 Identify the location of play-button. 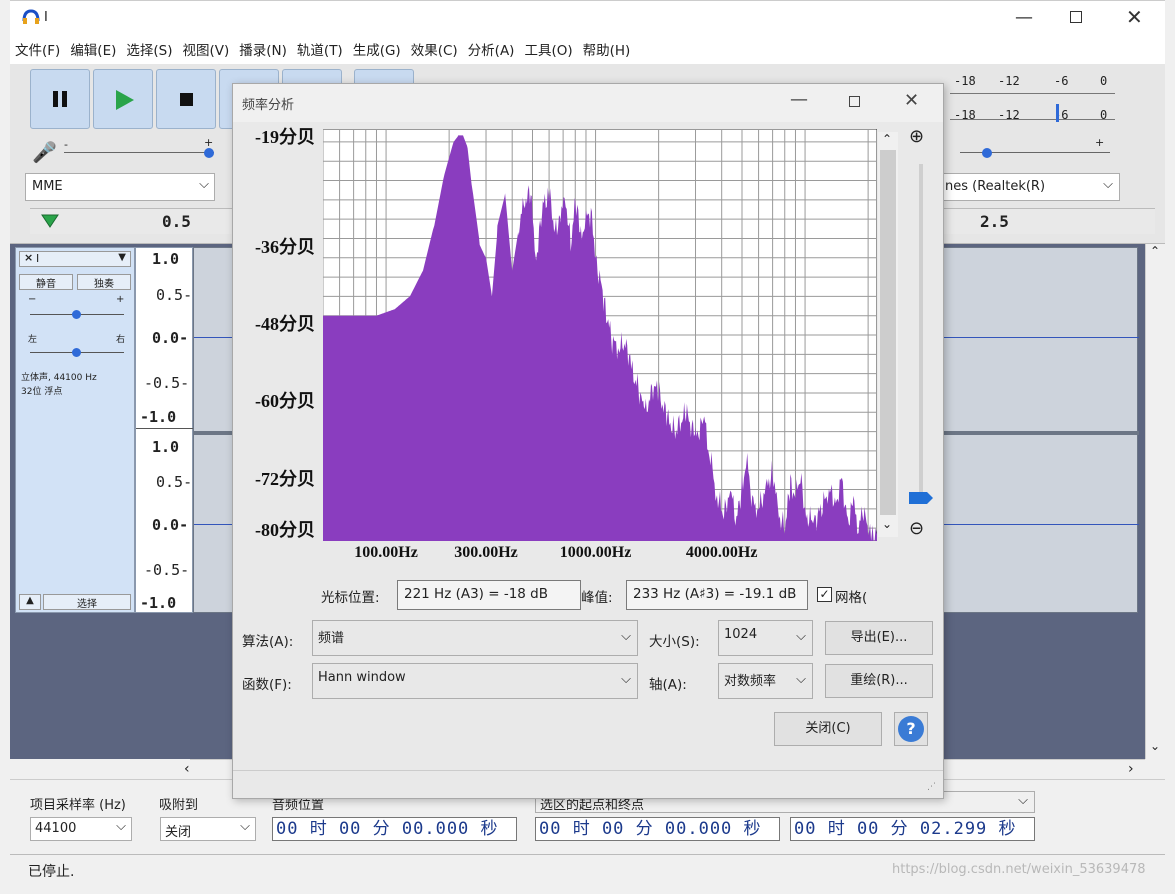
(123, 99).